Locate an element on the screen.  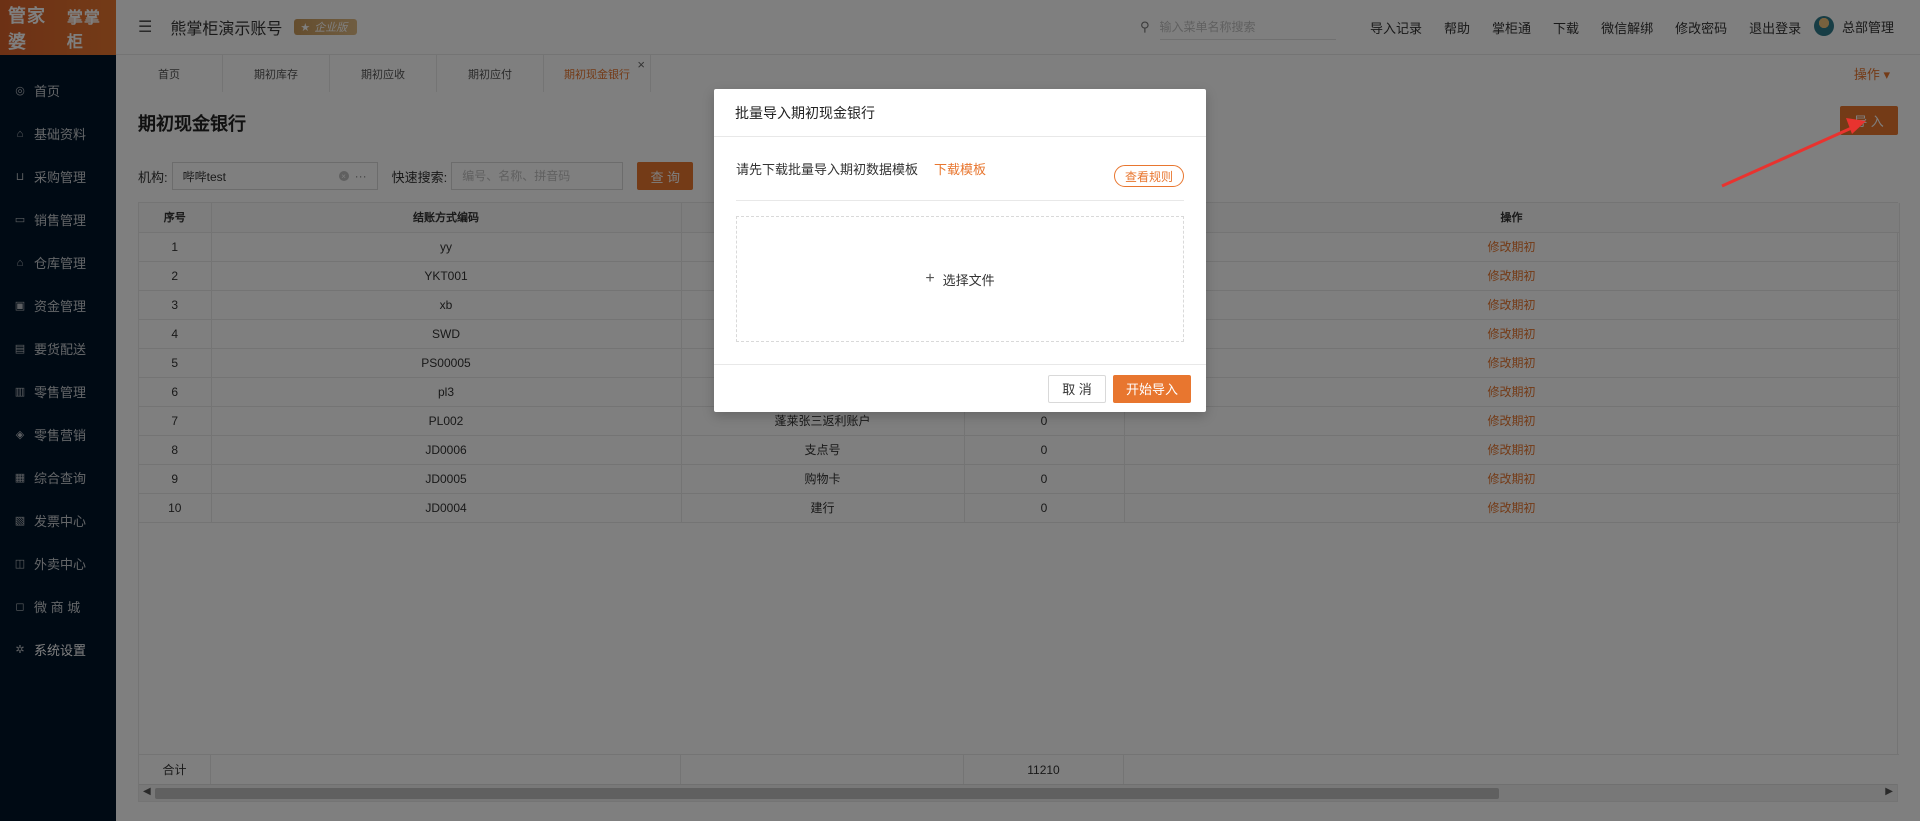
dialog-footer: 取 消 开始导入 is located at coordinates (960, 388).